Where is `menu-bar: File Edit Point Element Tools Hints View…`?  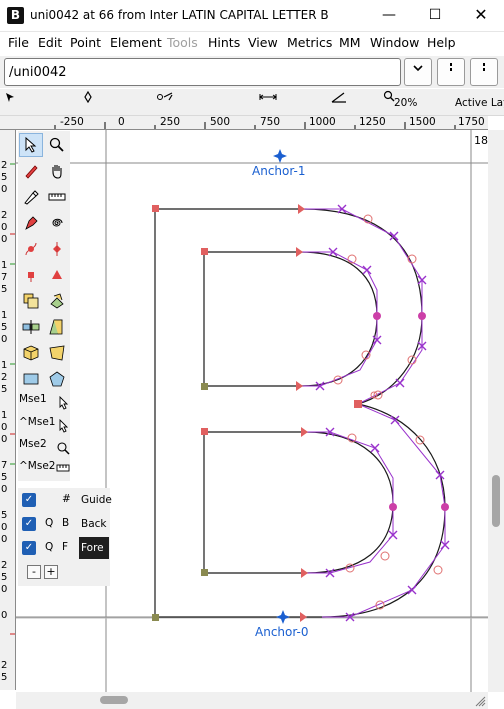 menu-bar: File Edit Point Element Tools Hints View… is located at coordinates (252, 43).